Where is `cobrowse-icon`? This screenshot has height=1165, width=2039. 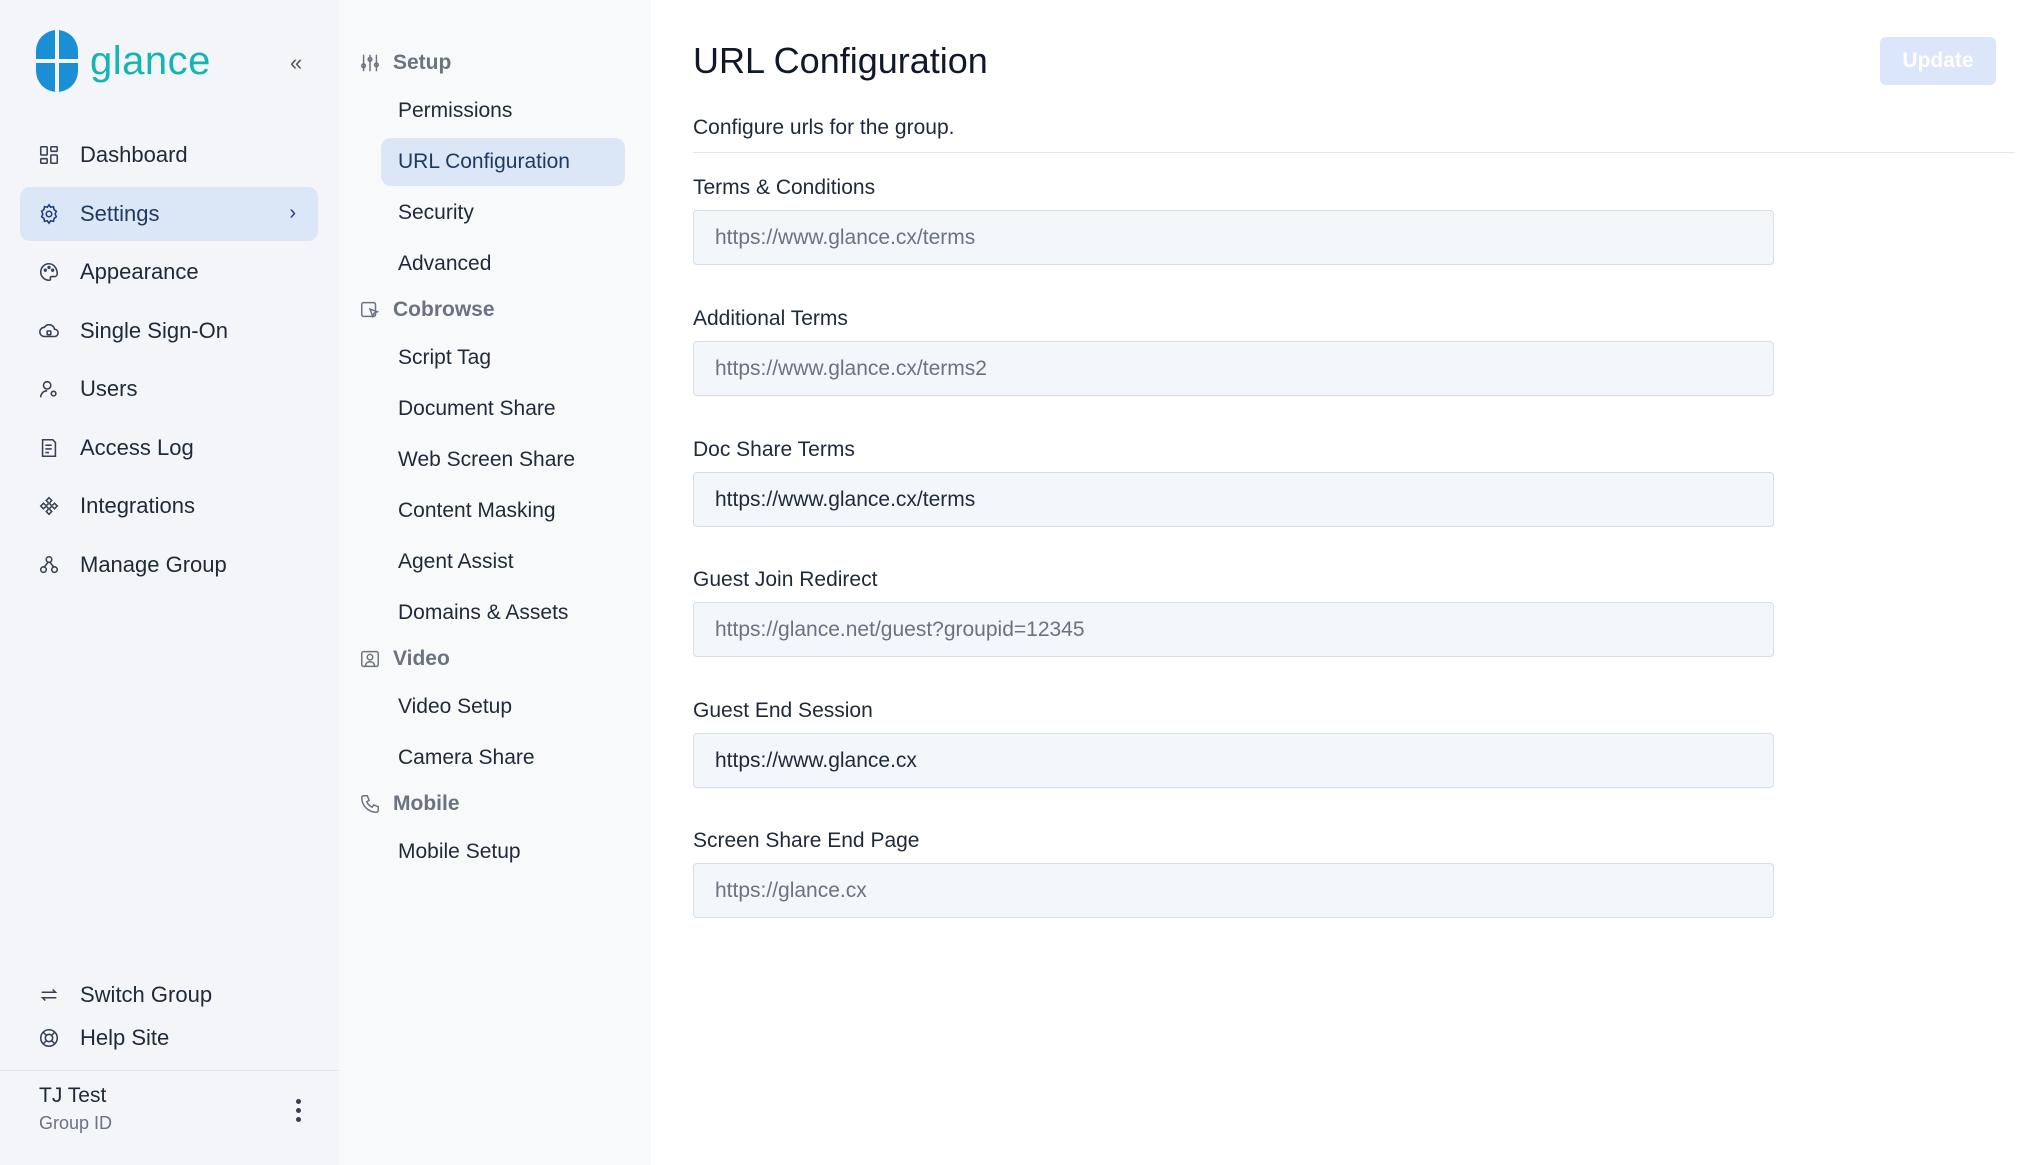 cobrowse-icon is located at coordinates (370, 310).